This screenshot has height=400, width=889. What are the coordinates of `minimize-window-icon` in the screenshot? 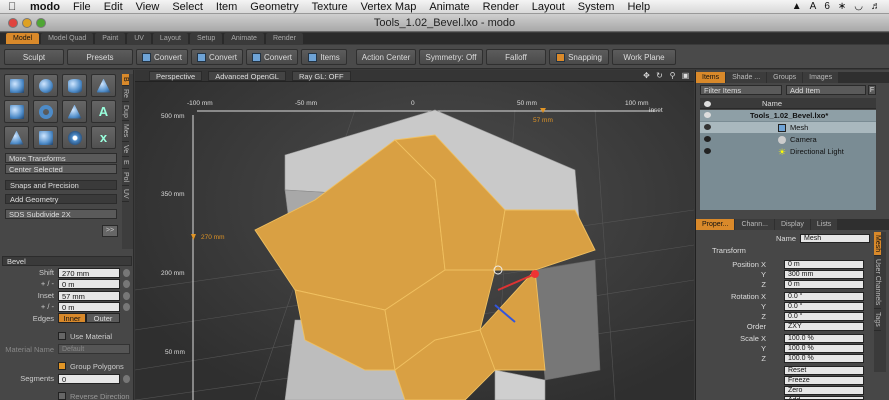 It's located at (27, 23).